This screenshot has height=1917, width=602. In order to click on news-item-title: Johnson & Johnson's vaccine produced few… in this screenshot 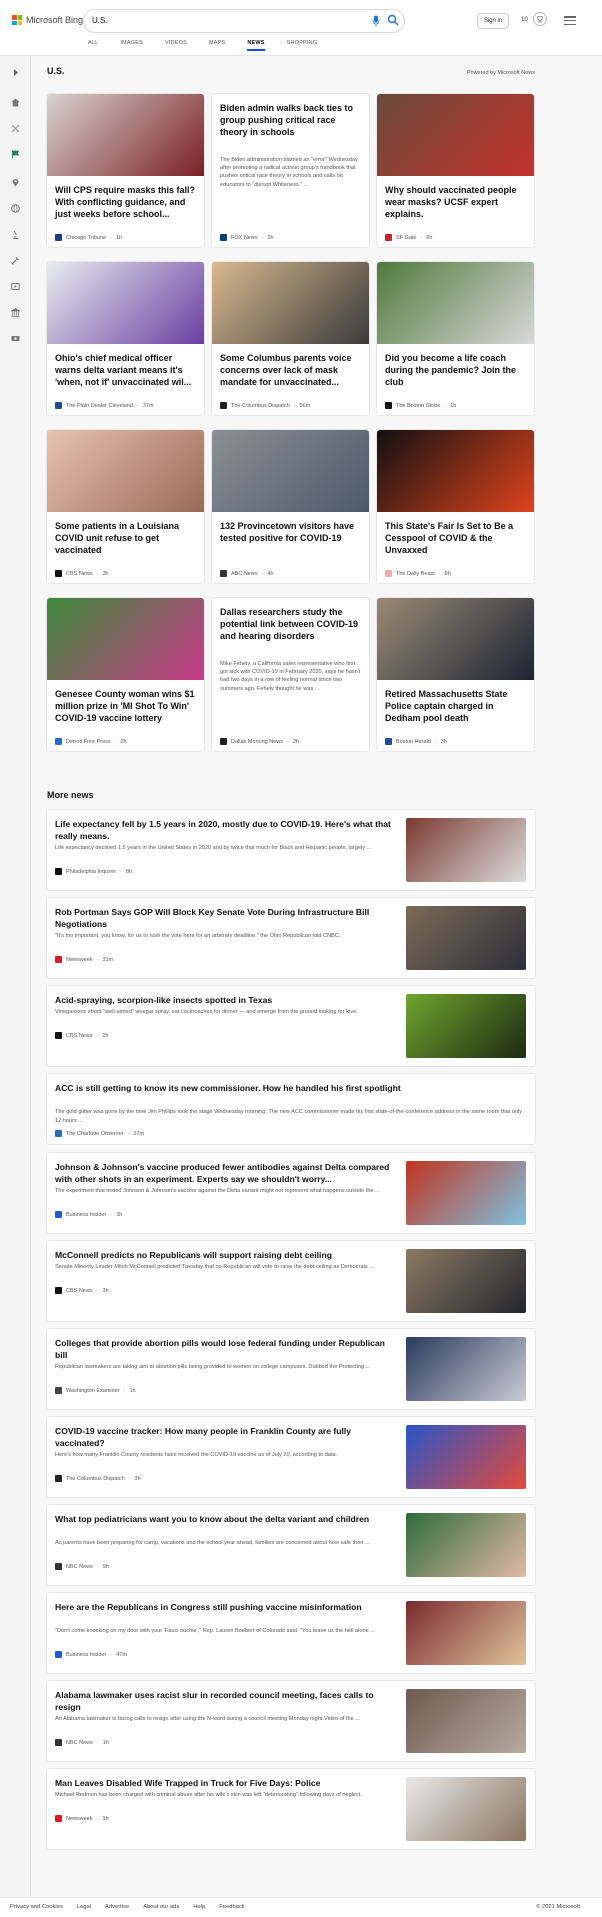, I will do `click(225, 1173)`.